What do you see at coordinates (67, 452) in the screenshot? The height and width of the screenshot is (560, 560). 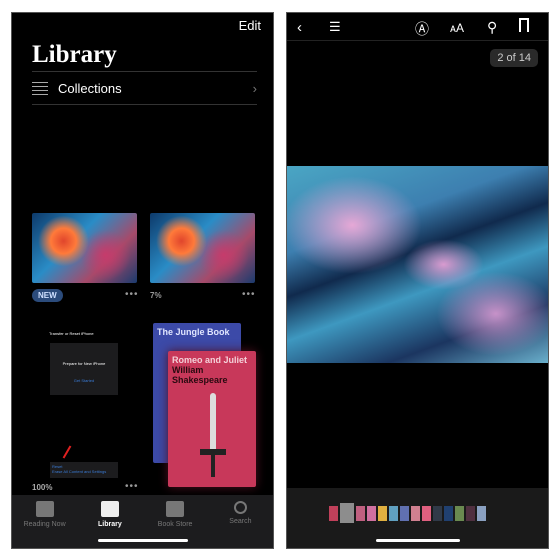 I see `arrow-icon` at bounding box center [67, 452].